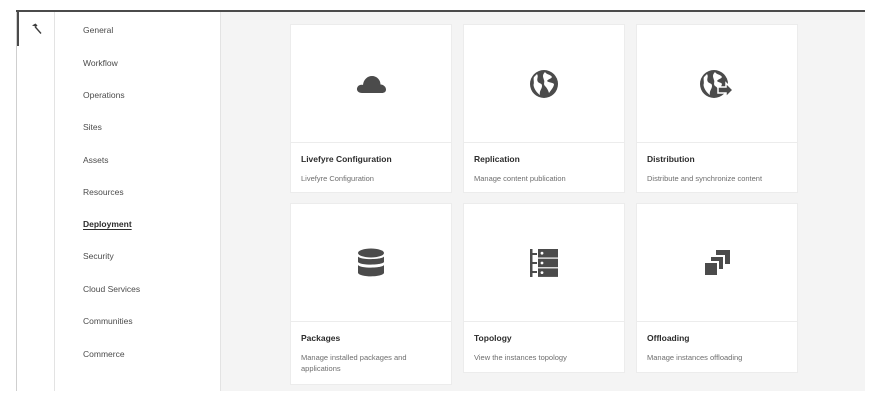 The height and width of the screenshot is (402, 887). I want to click on sidebar-item-operations: Operations, so click(104, 95).